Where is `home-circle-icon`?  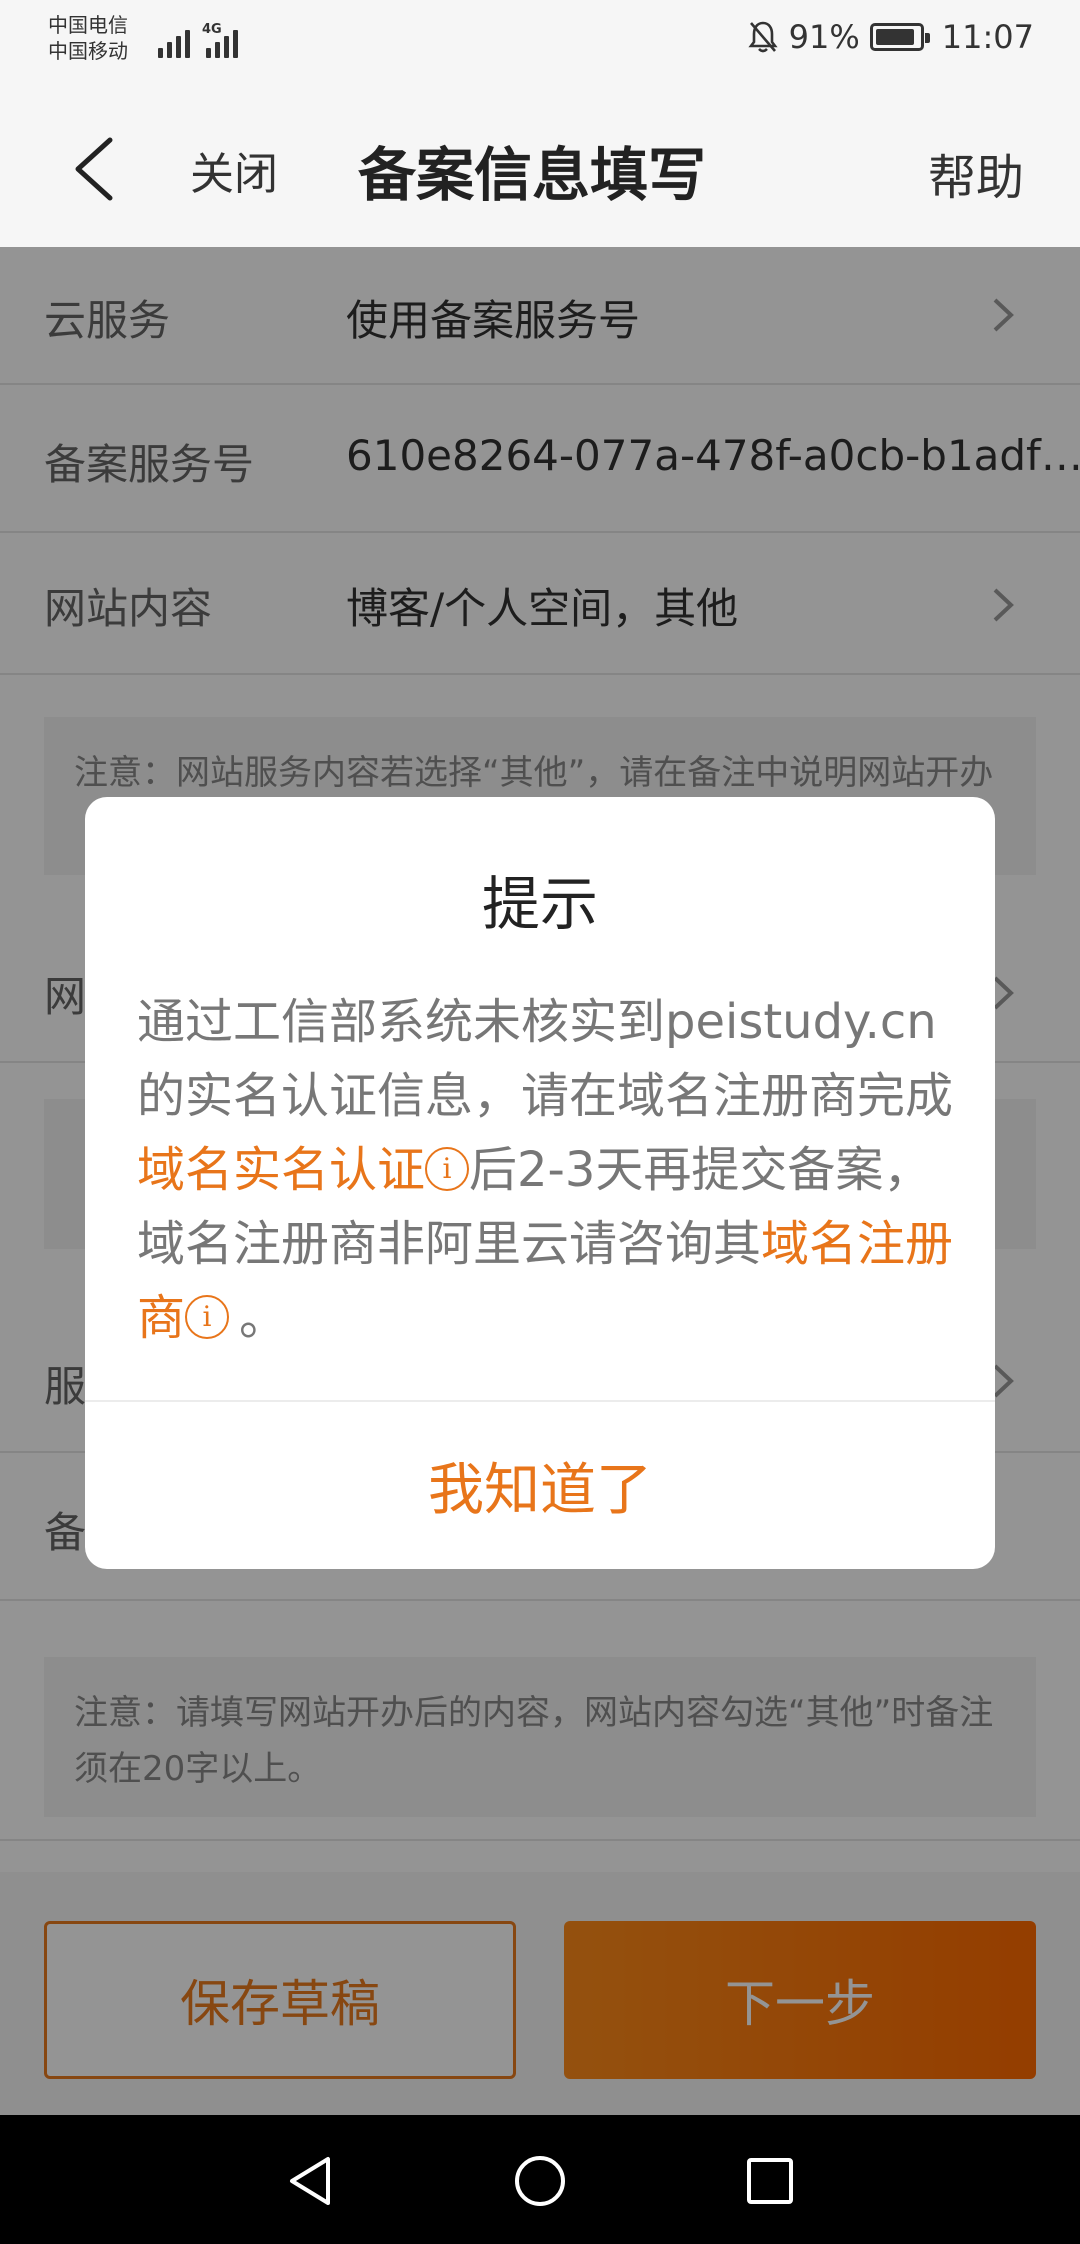 home-circle-icon is located at coordinates (540, 2181).